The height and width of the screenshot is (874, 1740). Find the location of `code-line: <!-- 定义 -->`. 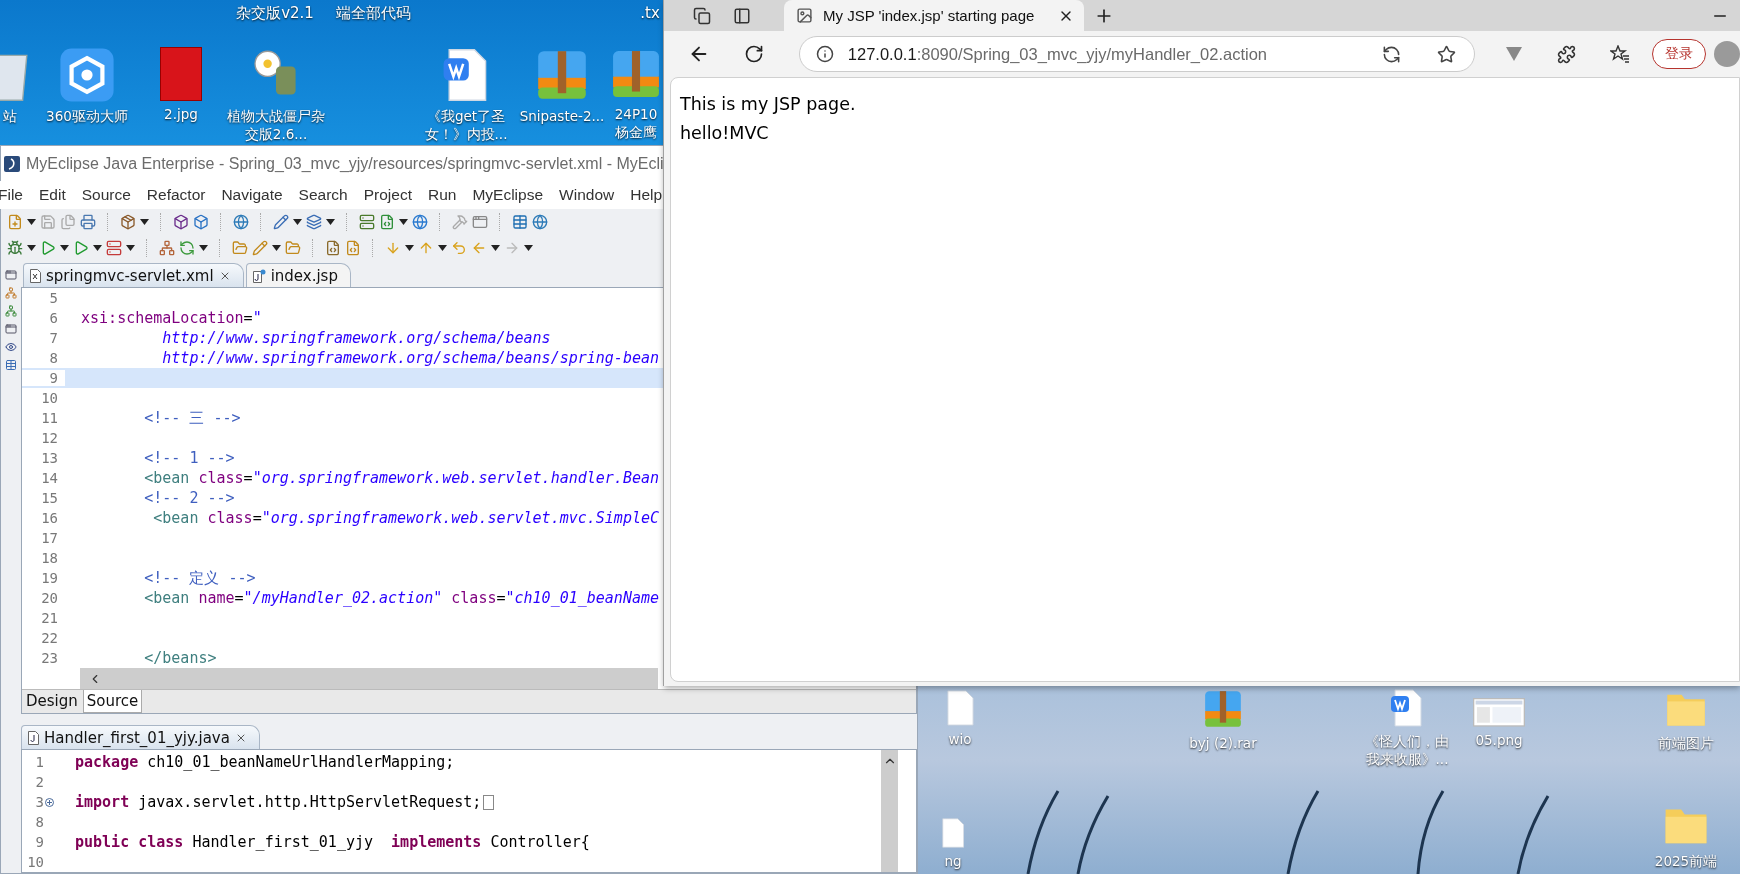

code-line: <!-- 定义 --> is located at coordinates (199, 578).